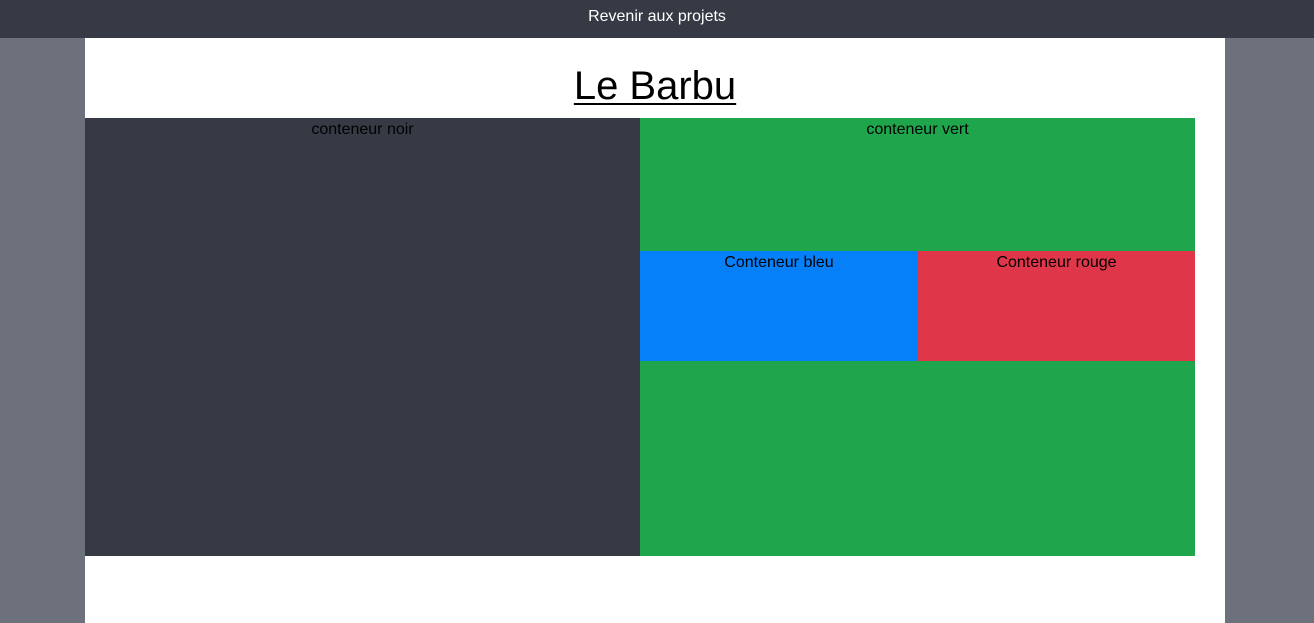 Image resolution: width=1314 pixels, height=623 pixels. What do you see at coordinates (779, 306) in the screenshot?
I see `blue-container: Conteneur bleu` at bounding box center [779, 306].